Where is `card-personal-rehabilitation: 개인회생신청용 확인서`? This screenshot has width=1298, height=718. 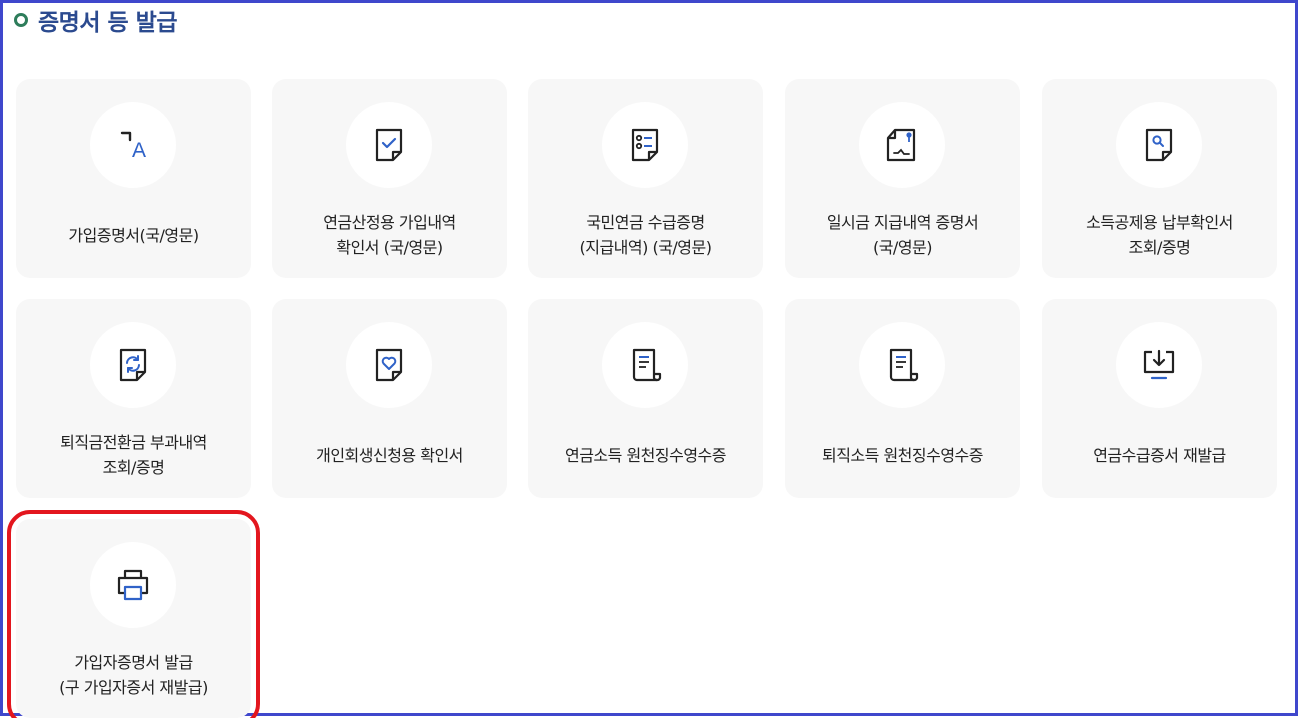 card-personal-rehabilitation: 개인회생신청용 확인서 is located at coordinates (389, 398).